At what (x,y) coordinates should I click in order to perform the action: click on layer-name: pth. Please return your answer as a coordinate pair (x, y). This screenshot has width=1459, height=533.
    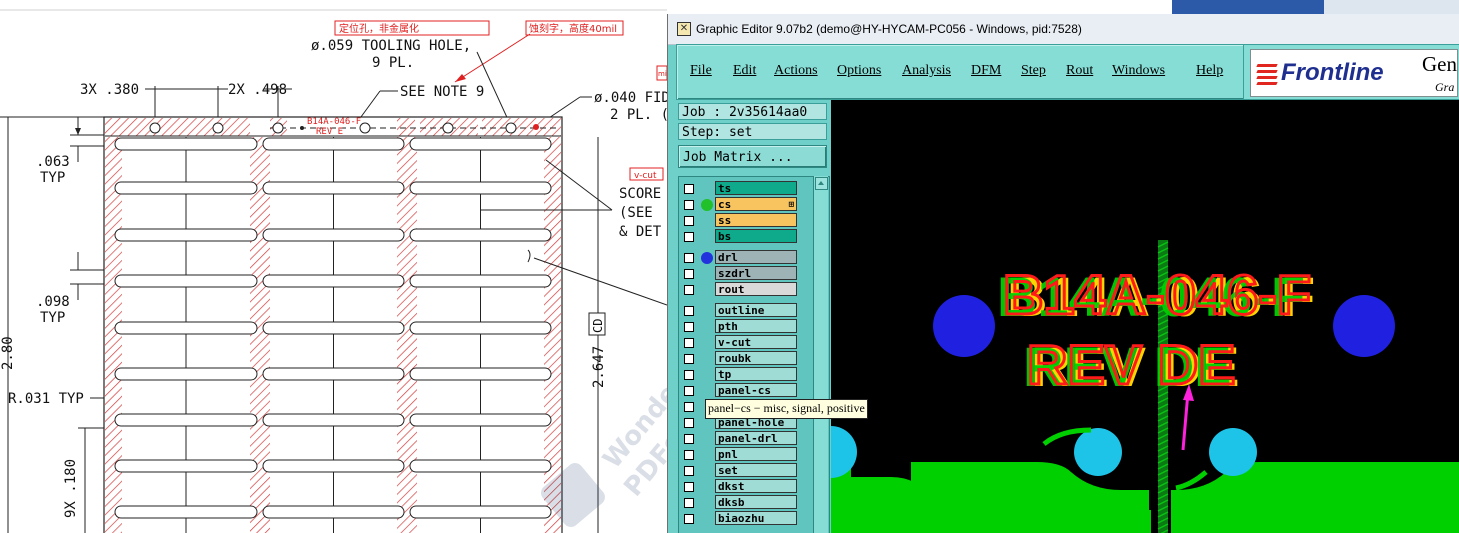
    Looking at the image, I should click on (756, 326).